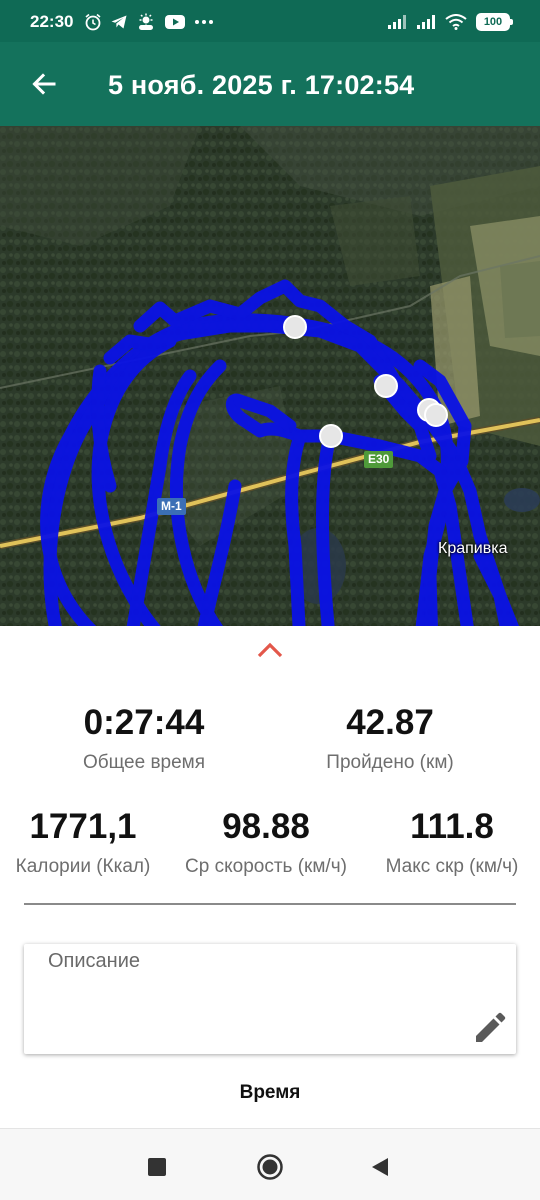 The width and height of the screenshot is (540, 1200). I want to click on total-time-value: 0:27:44, so click(144, 722).